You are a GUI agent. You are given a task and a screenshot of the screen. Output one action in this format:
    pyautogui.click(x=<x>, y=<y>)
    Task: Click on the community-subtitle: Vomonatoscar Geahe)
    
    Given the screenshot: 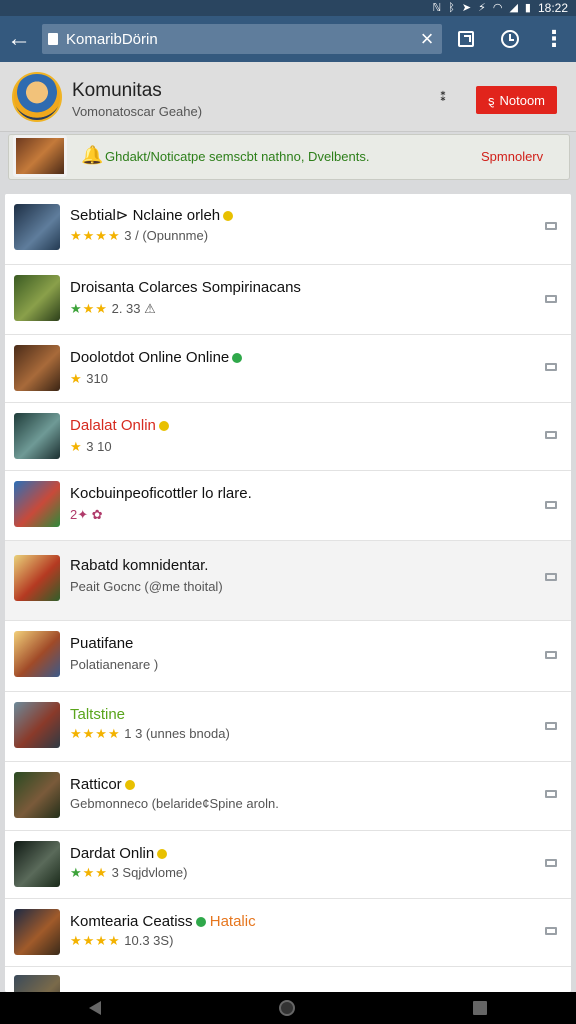 What is the action you would take?
    pyautogui.click(x=137, y=111)
    